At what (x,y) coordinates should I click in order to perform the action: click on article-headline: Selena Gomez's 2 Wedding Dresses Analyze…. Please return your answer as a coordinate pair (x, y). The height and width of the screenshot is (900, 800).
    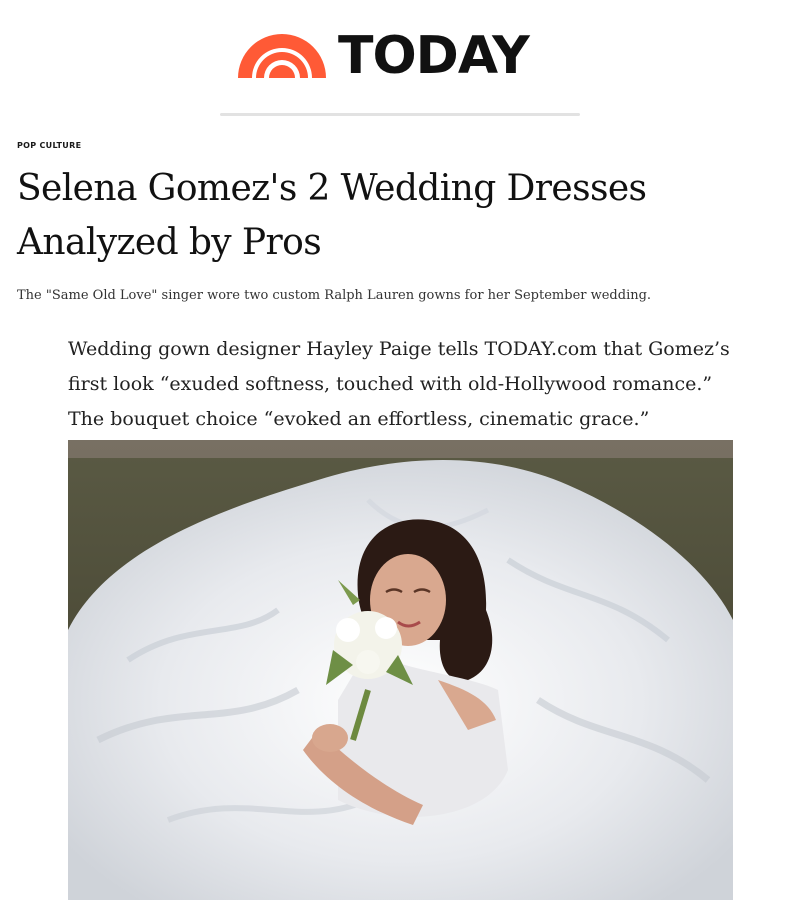
    Looking at the image, I should click on (332, 215).